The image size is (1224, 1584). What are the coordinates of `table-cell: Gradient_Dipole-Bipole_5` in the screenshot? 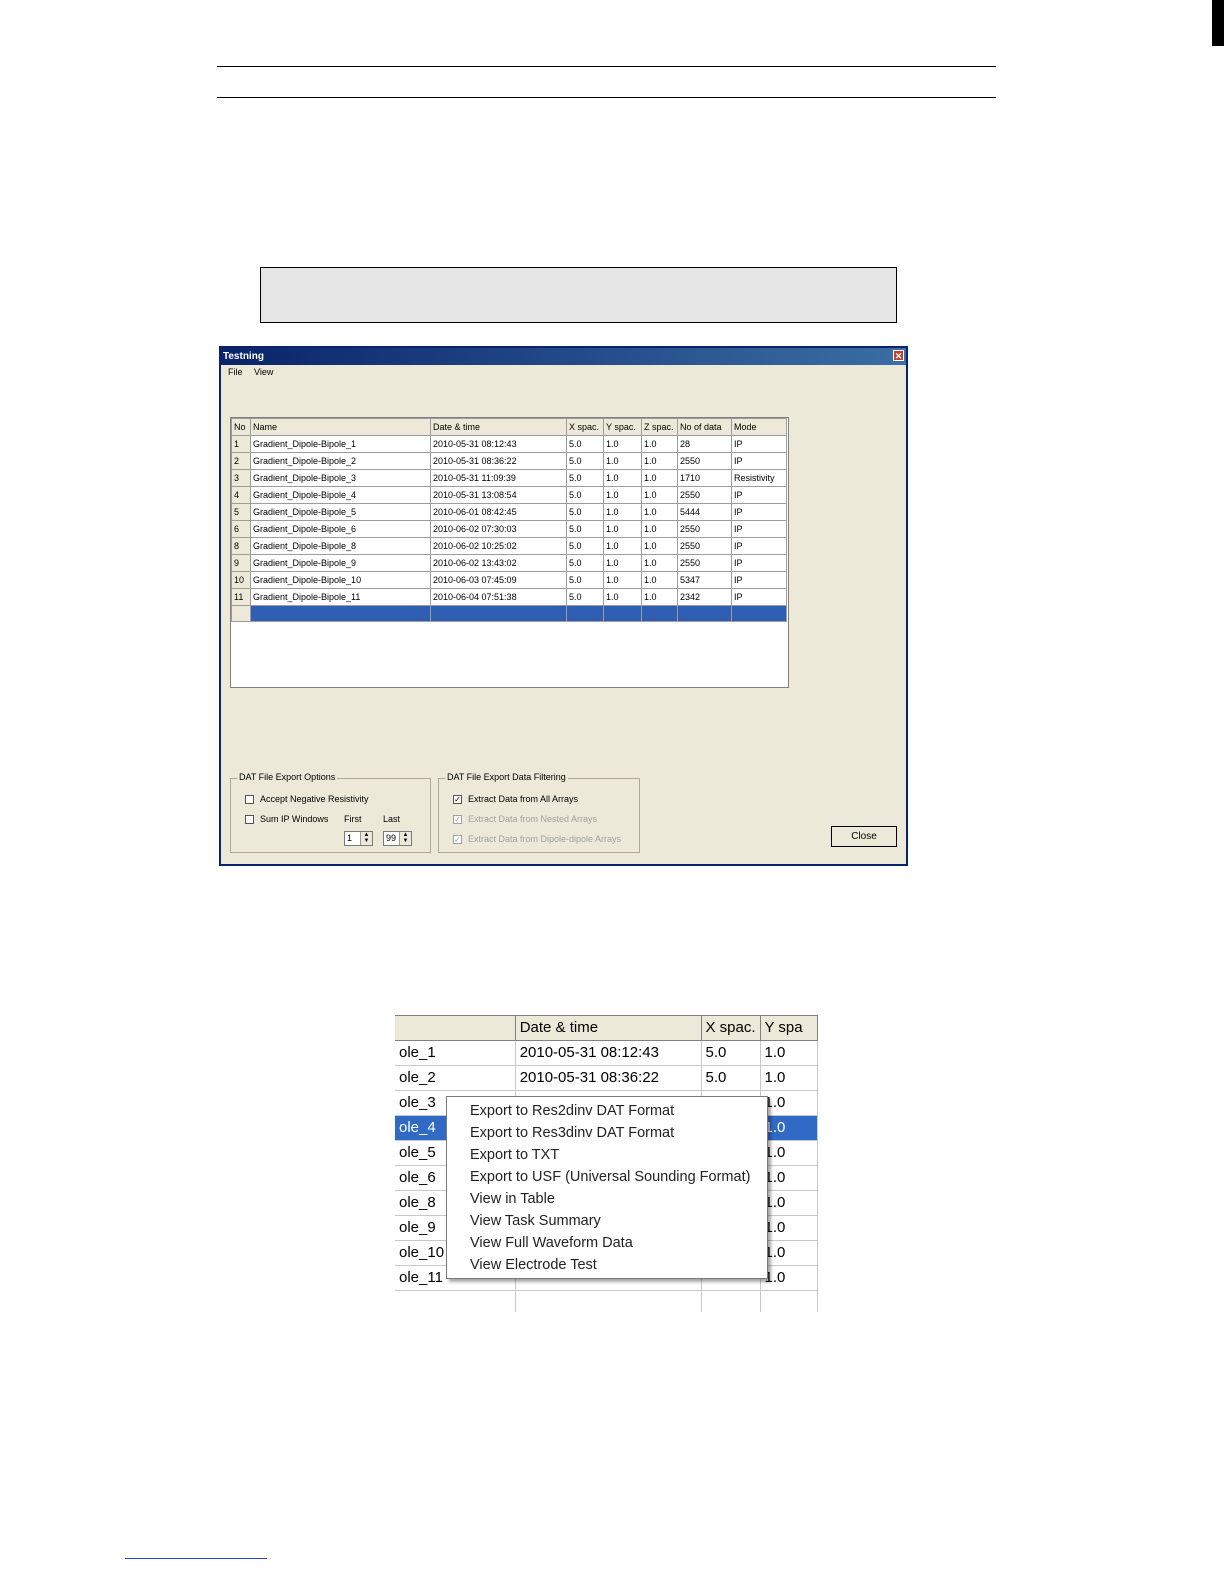 It's located at (340, 512).